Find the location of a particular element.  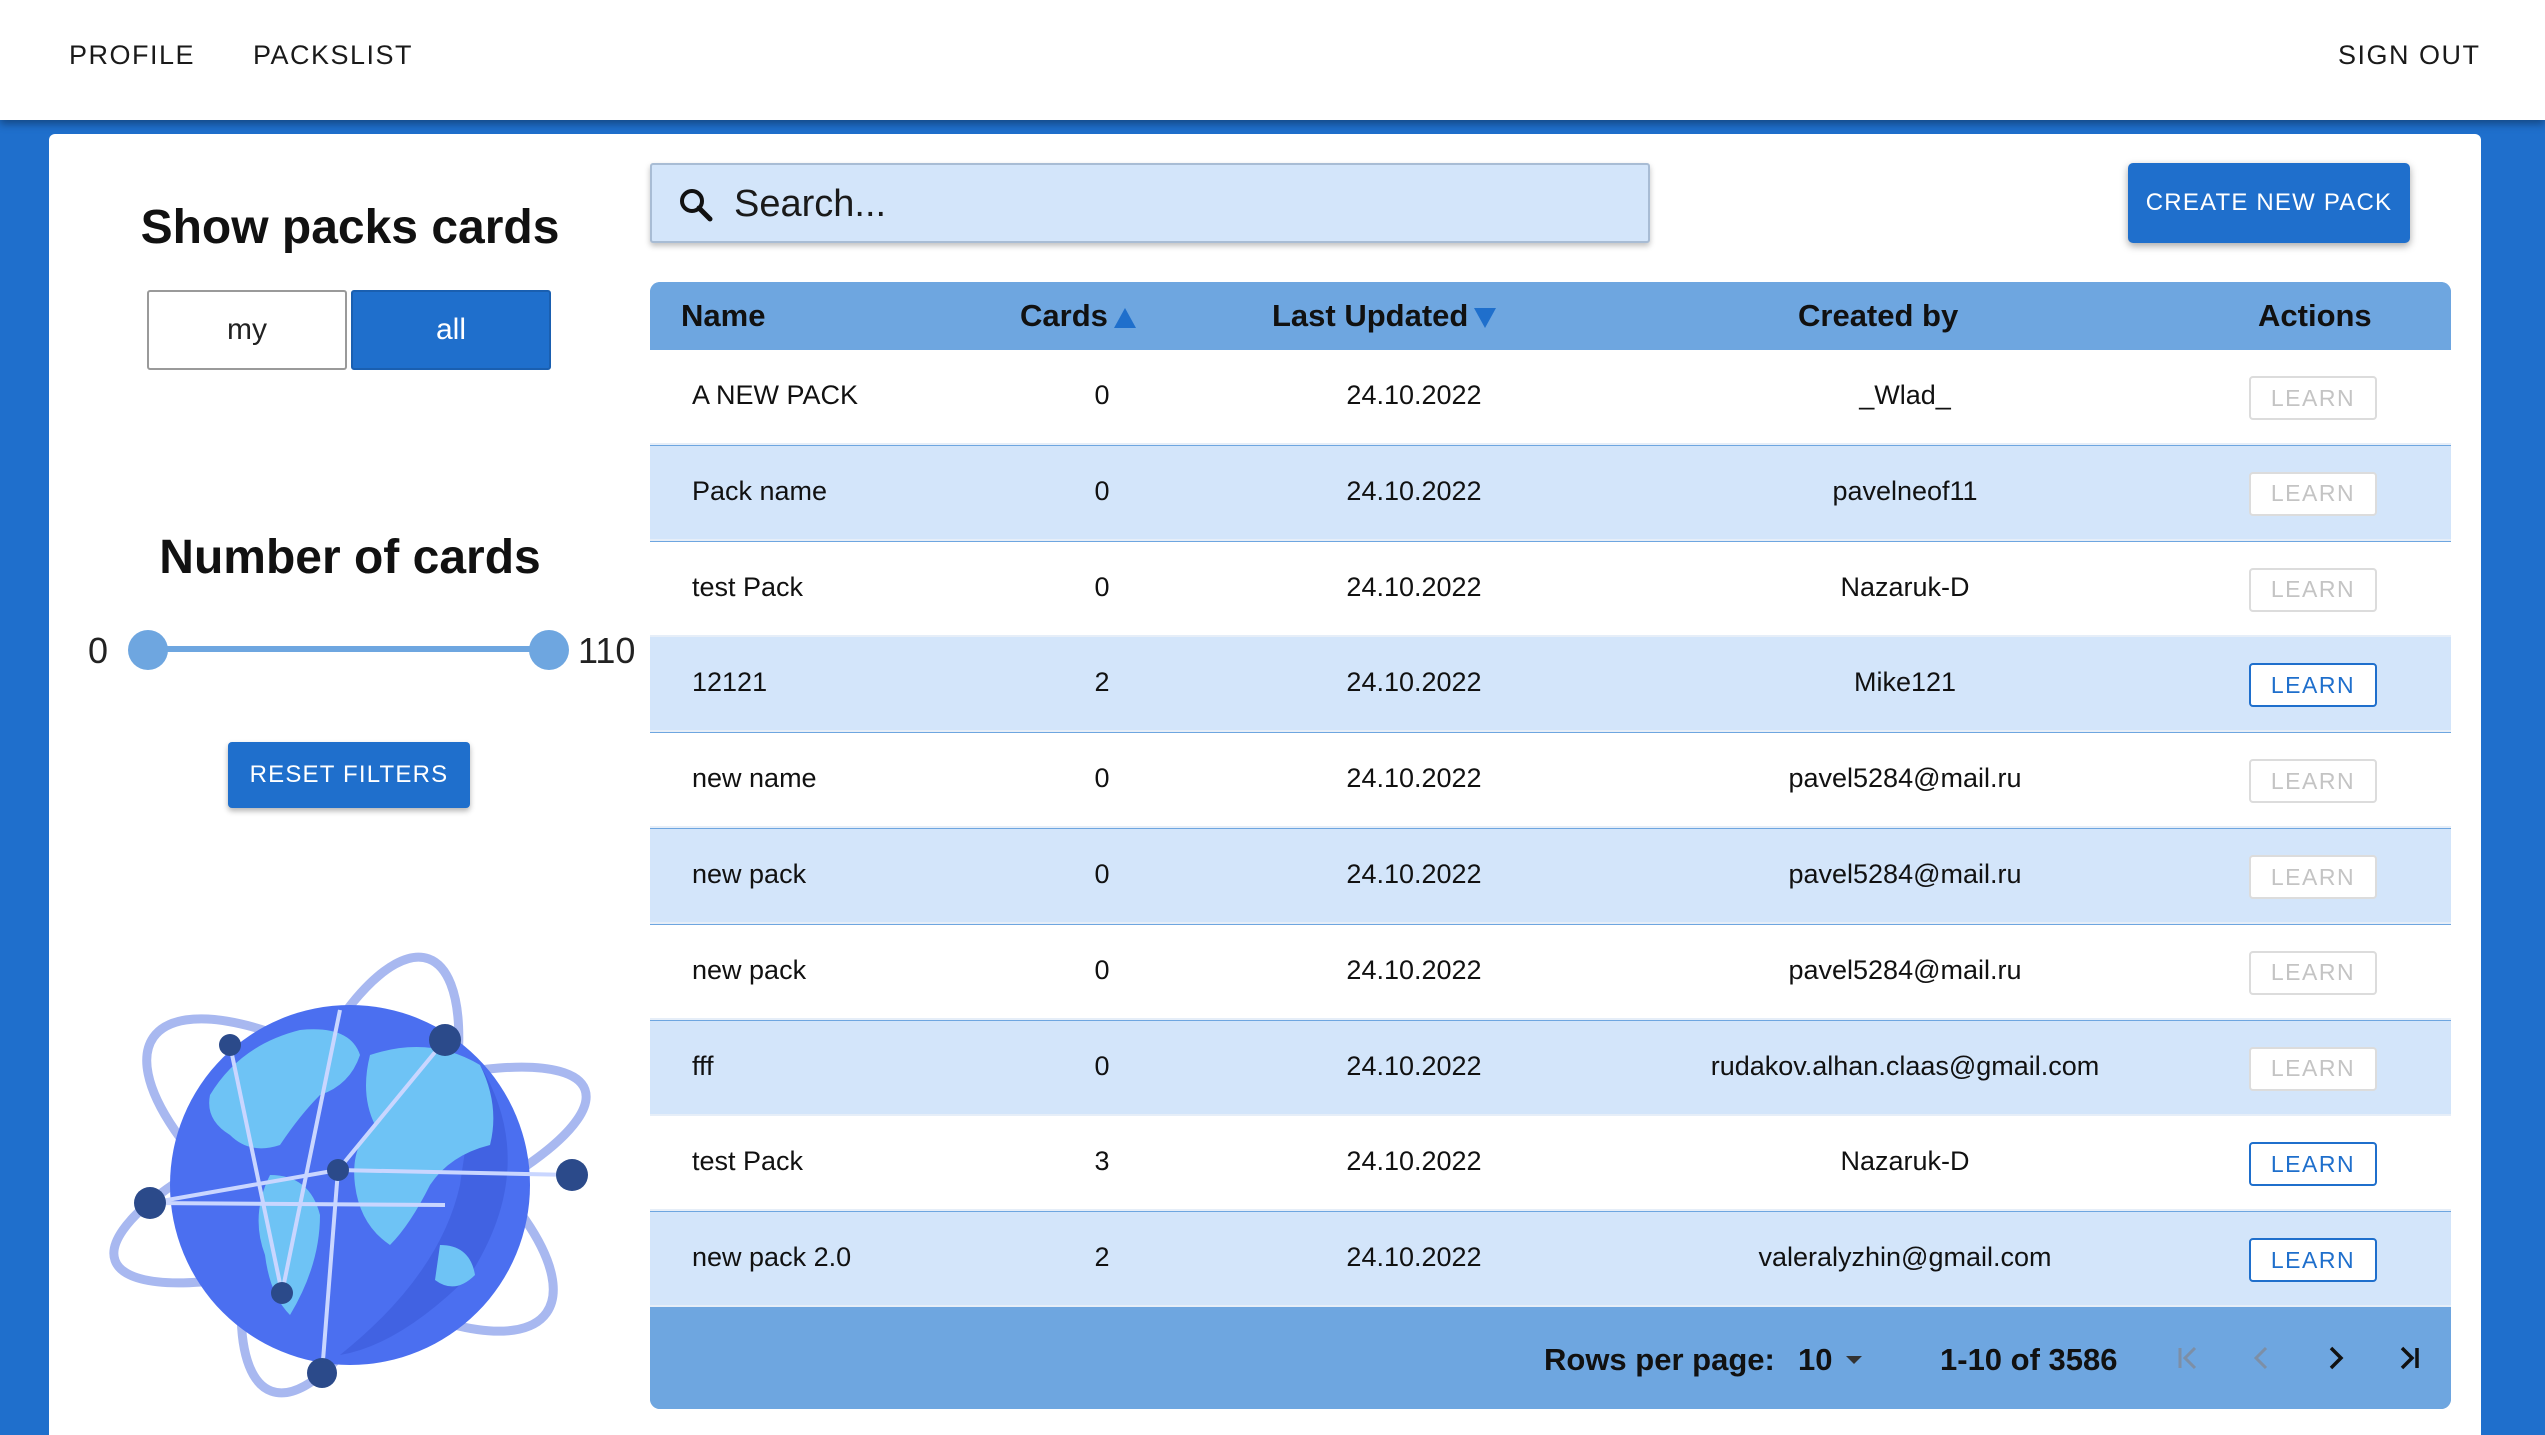

top-nav-bar: PROFILE PACKSLIST SIGN OUT is located at coordinates (1272, 60).